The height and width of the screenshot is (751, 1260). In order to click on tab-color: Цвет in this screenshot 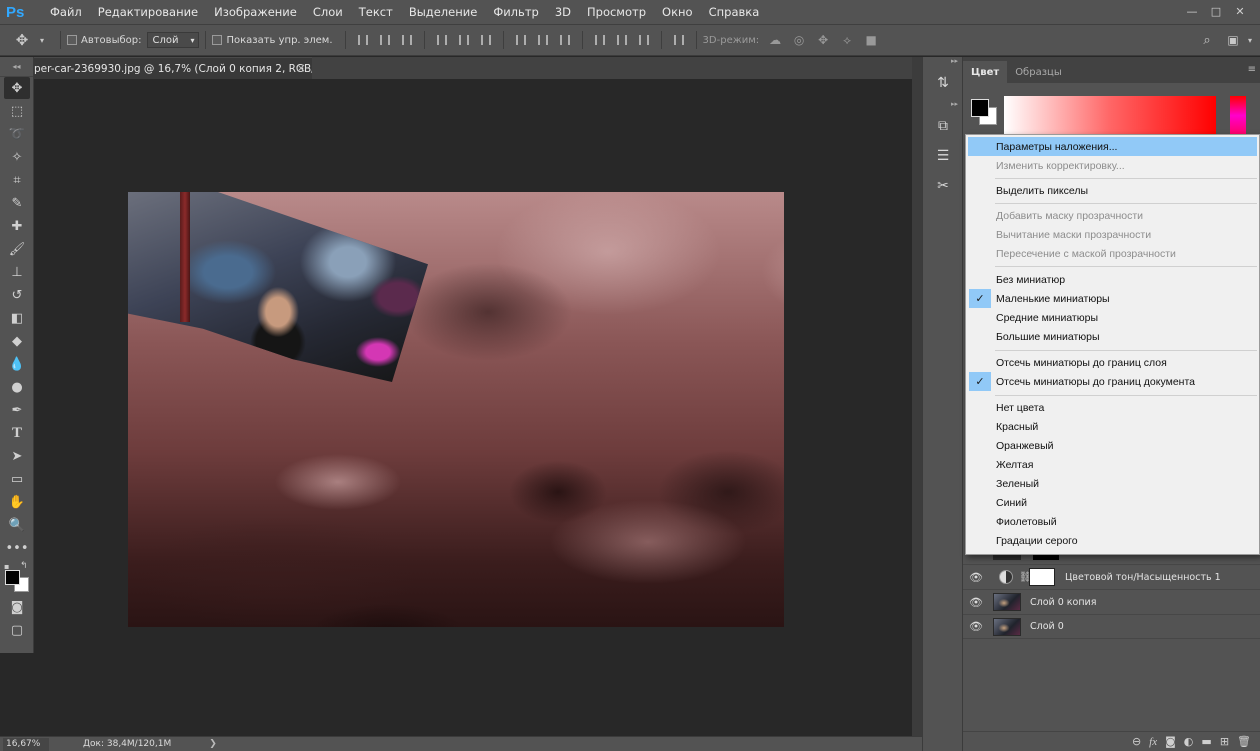, I will do `click(985, 72)`.